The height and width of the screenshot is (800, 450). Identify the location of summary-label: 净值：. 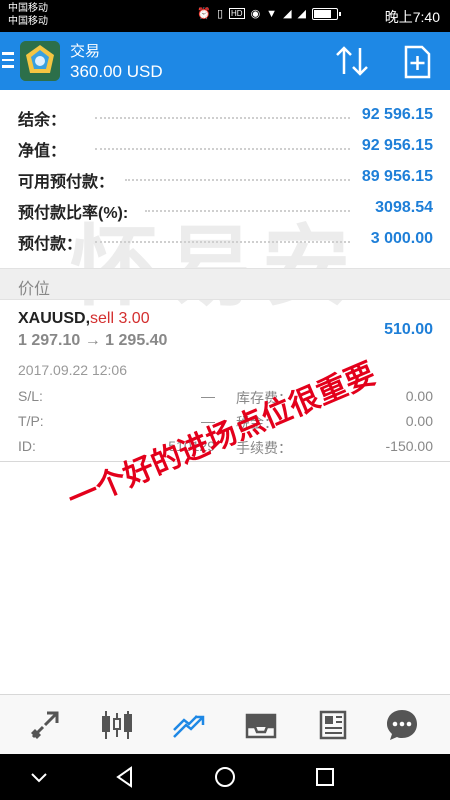
(42, 151).